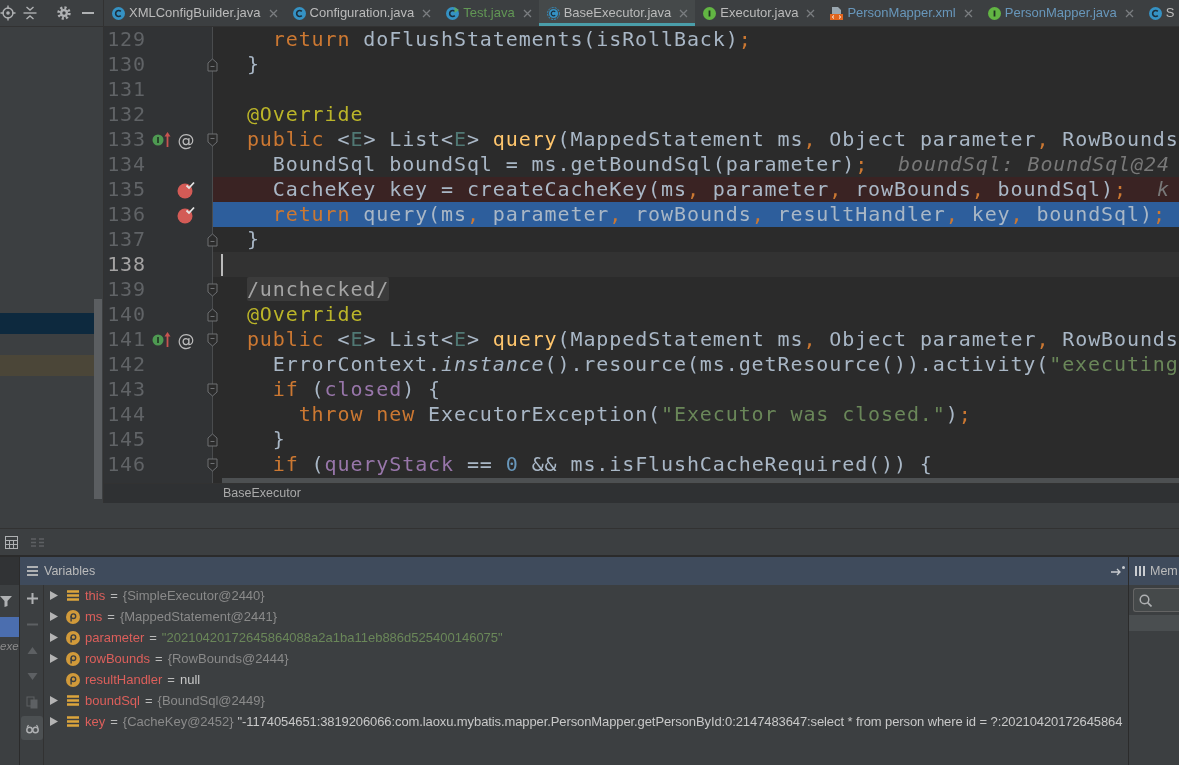 This screenshot has width=1179, height=765. Describe the element at coordinates (64, 13) in the screenshot. I see `settings-icon` at that location.